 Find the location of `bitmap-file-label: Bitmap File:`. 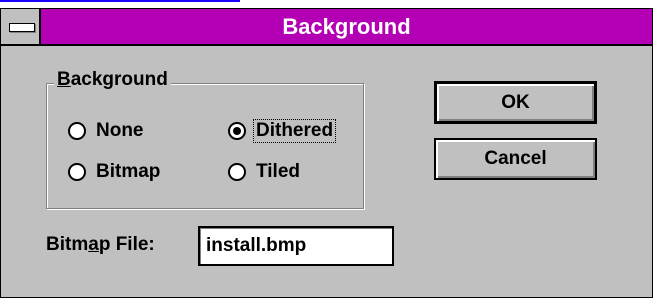

bitmap-file-label: Bitmap File: is located at coordinates (100, 245).